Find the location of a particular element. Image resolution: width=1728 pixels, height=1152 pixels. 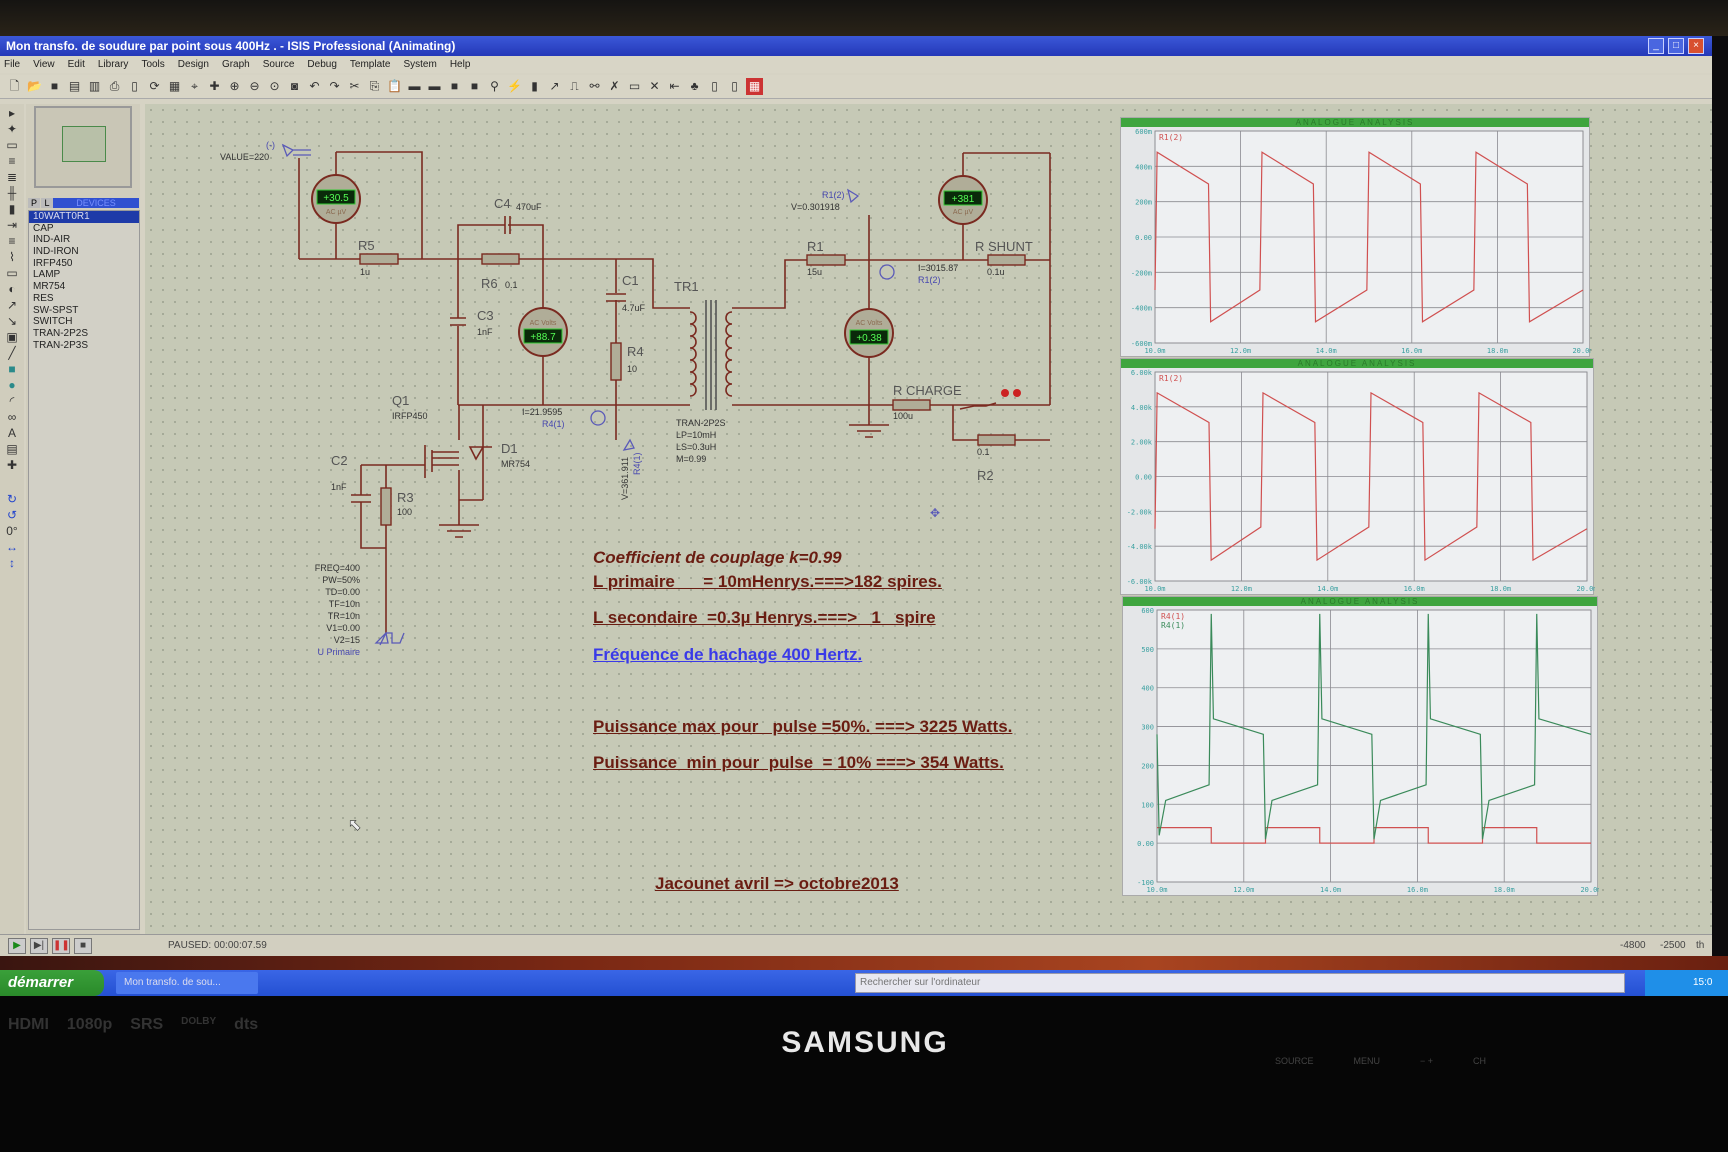

source-button: SOURCE is located at coordinates (1294, 1061).